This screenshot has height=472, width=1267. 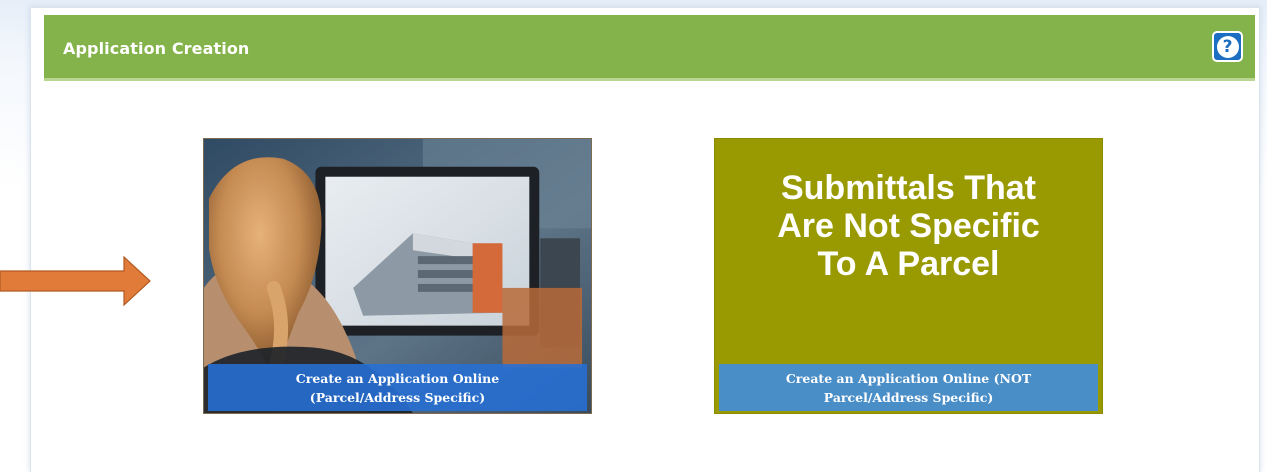 I want to click on panel-title: Application Creation, so click(x=156, y=48).